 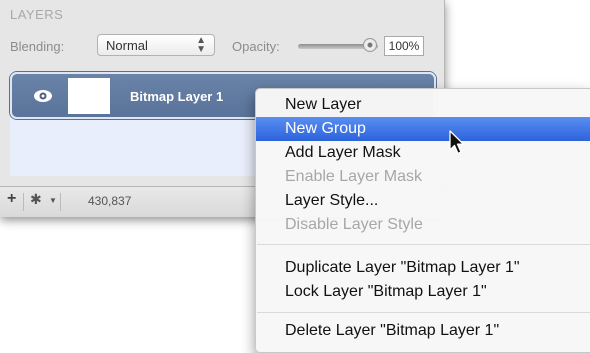 I want to click on menu-item-new-layer: New Layer, so click(x=423, y=105).